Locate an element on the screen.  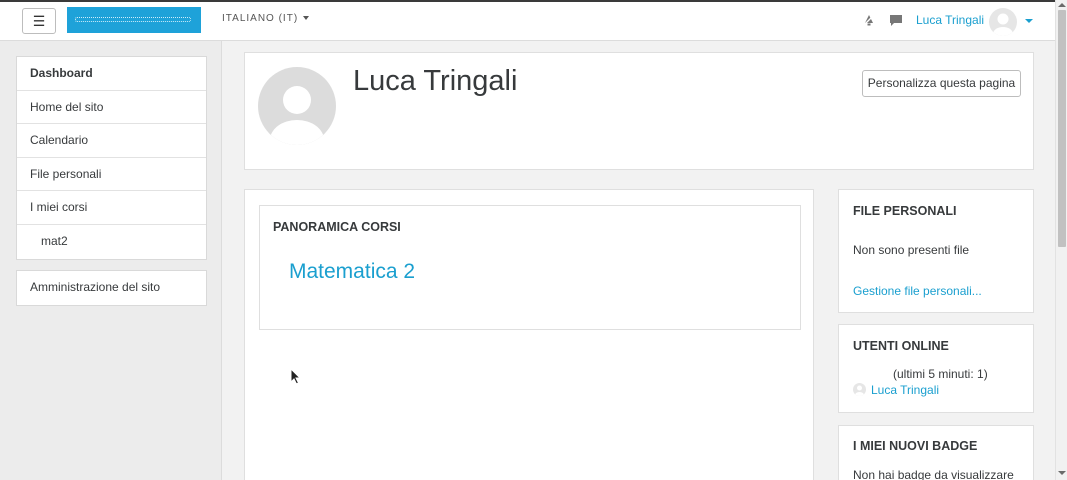
user-avatar is located at coordinates (1003, 22).